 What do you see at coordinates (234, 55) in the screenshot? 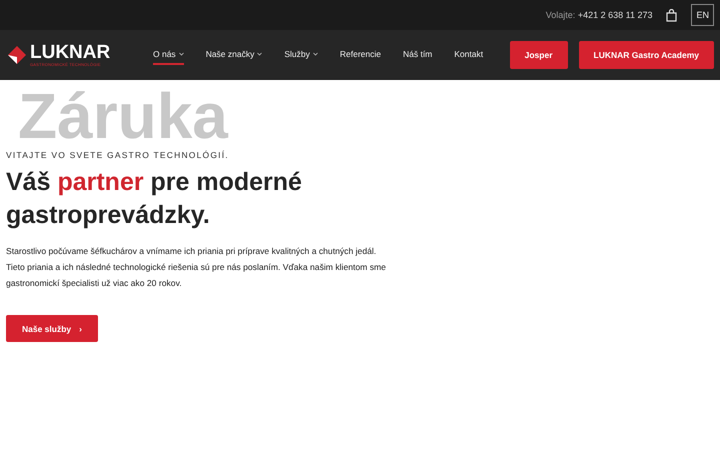
I see `nav-link: Naše značky` at bounding box center [234, 55].